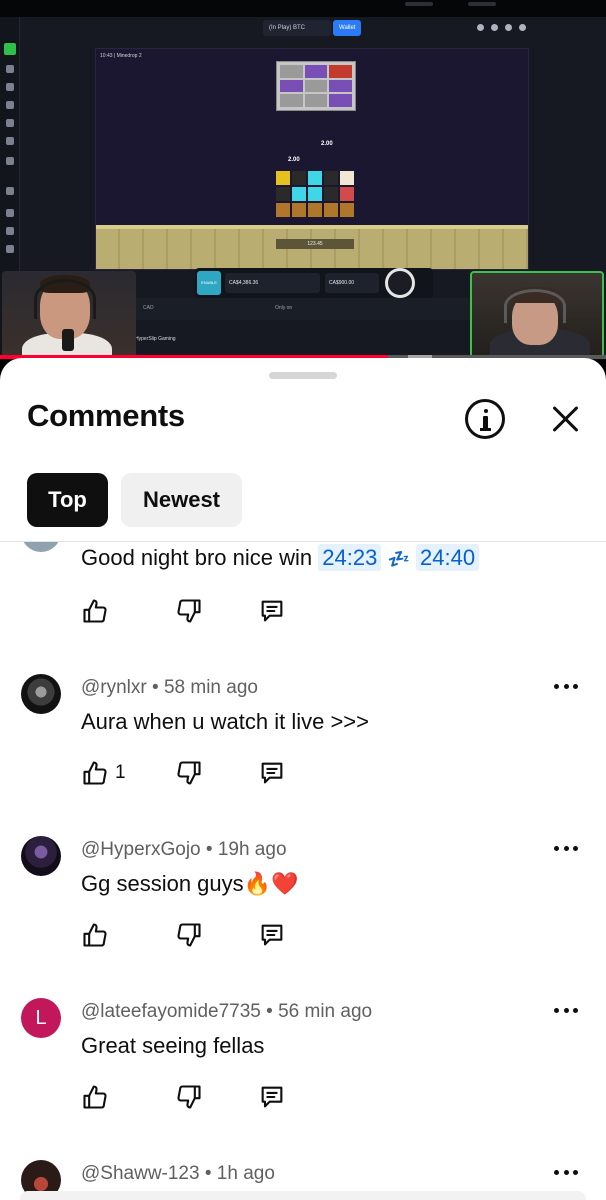 The width and height of the screenshot is (606, 1200). I want to click on comment-text: Good night bro nice win 24:23 💤 24:40, so click(280, 557).